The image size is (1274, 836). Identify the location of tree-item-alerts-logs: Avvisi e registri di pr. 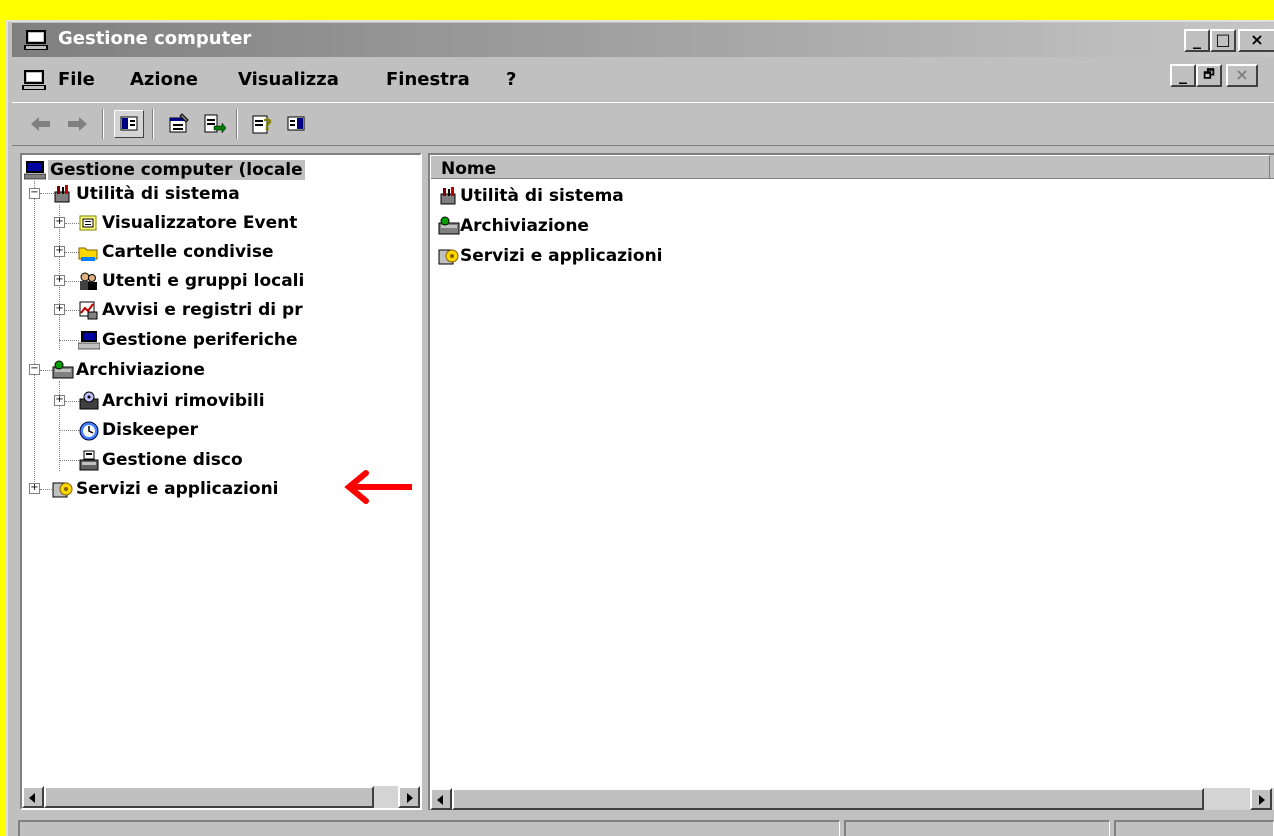
(190, 310).